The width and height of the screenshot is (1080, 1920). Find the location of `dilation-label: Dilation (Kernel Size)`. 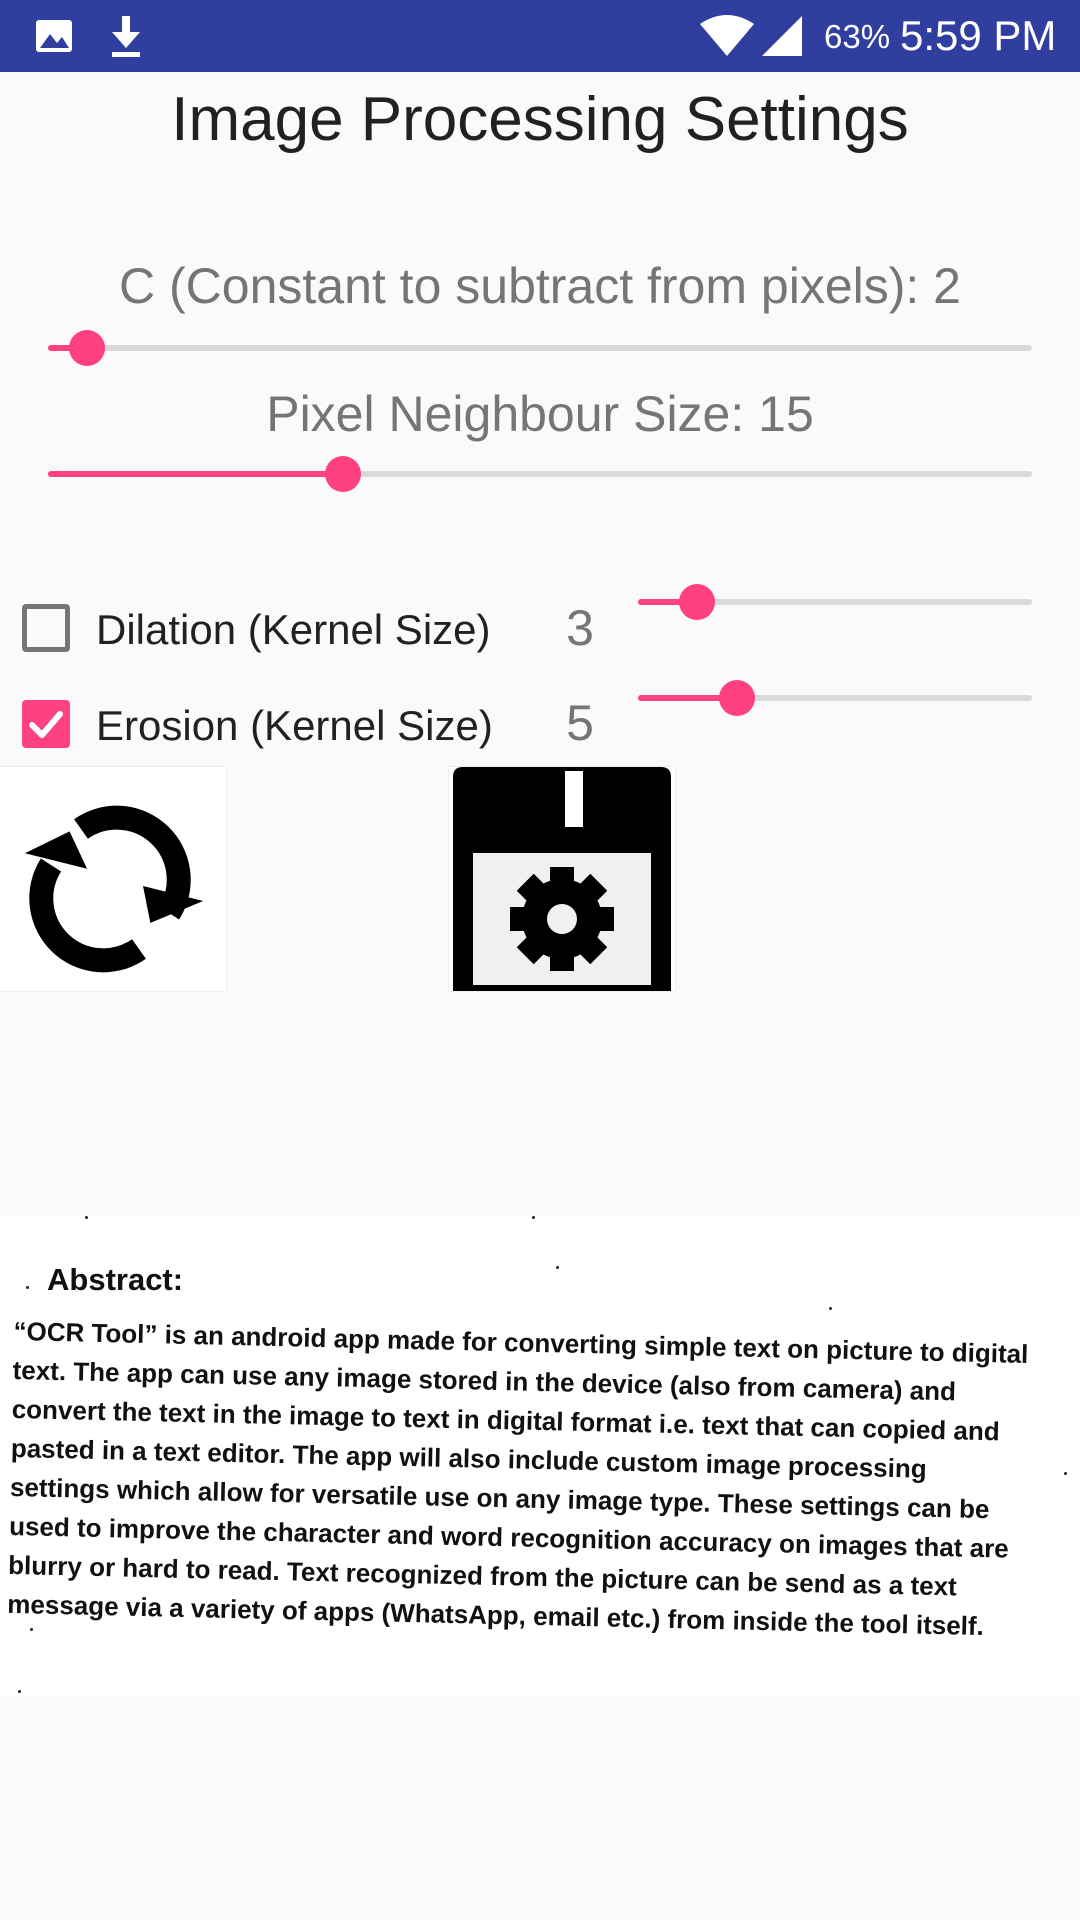

dilation-label: Dilation (Kernel Size) is located at coordinates (293, 629).